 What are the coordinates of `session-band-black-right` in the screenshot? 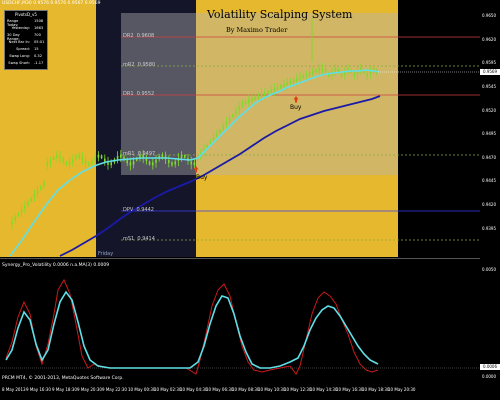 It's located at (439, 128).